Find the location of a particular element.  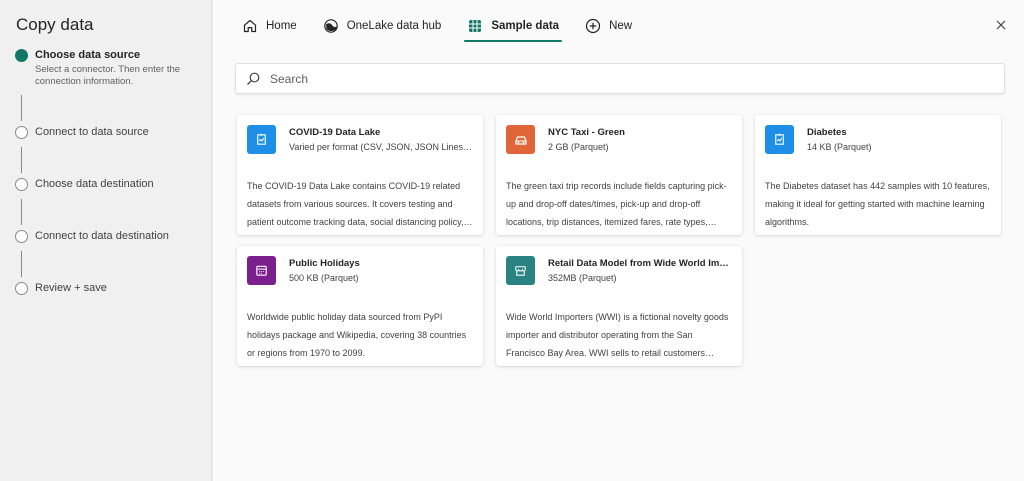

tab-sample-data: Sample data is located at coordinates (513, 27).